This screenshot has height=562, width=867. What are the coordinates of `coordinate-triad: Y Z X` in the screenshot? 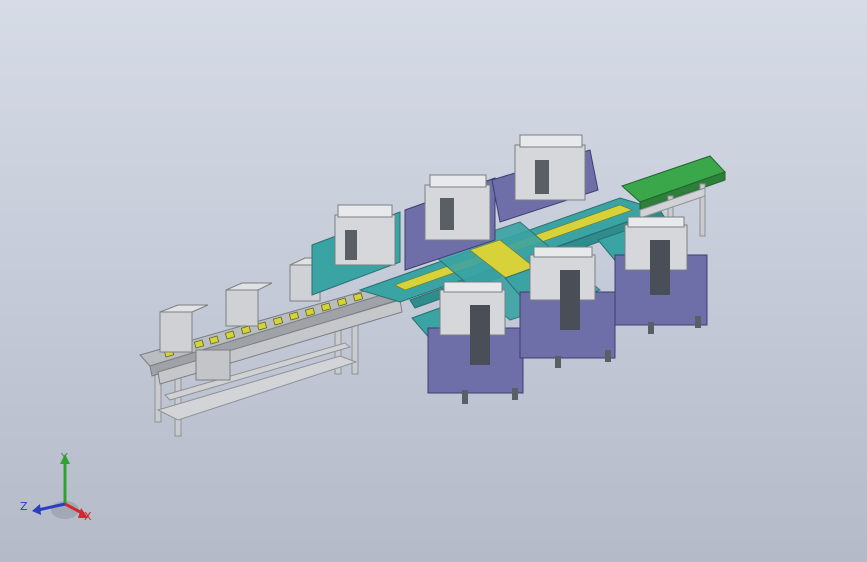 It's located at (63, 488).